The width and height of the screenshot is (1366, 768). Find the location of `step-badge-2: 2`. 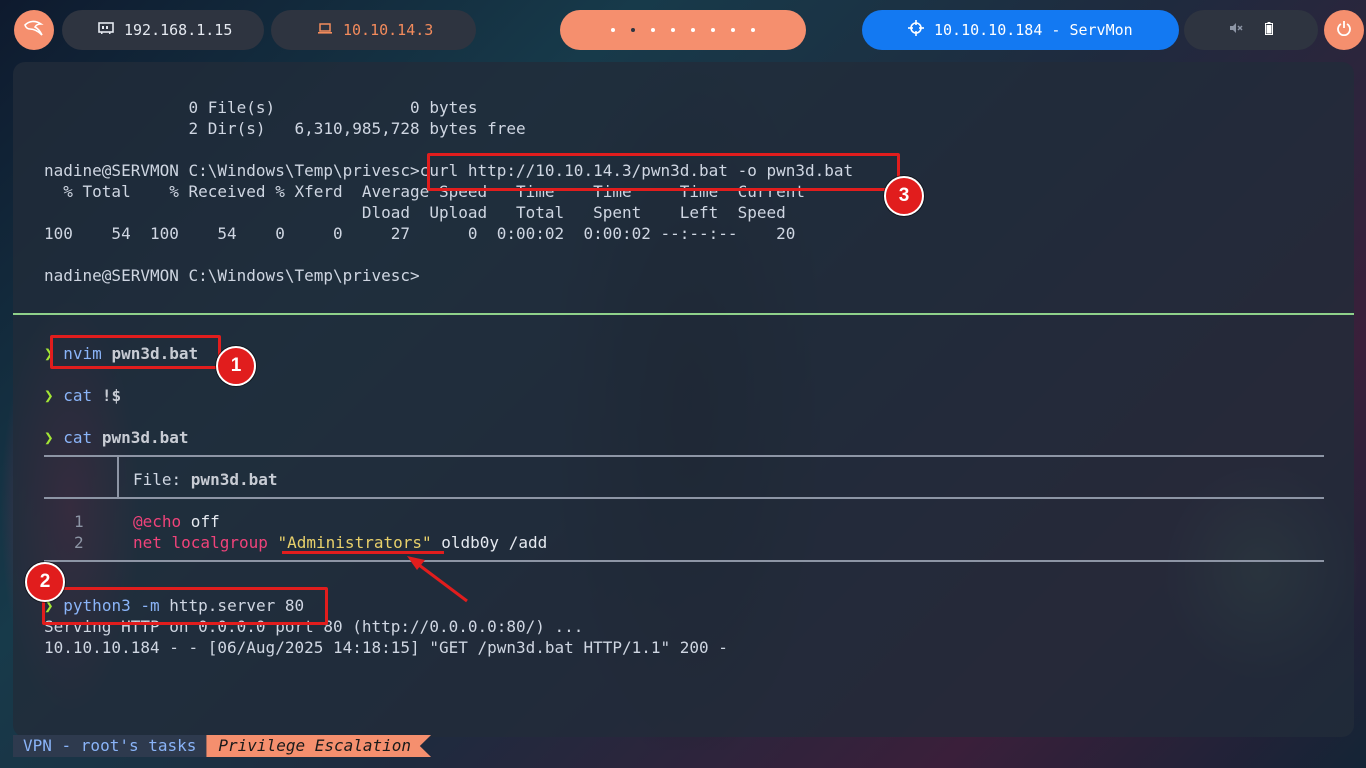

step-badge-2: 2 is located at coordinates (45, 582).